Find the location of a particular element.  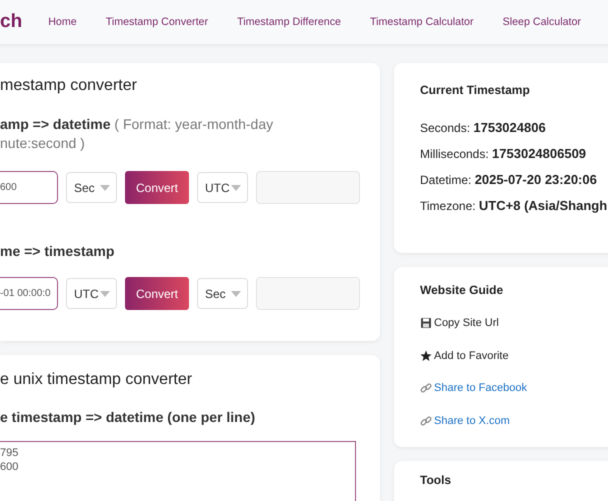

input-field: 600 is located at coordinates (29, 187).